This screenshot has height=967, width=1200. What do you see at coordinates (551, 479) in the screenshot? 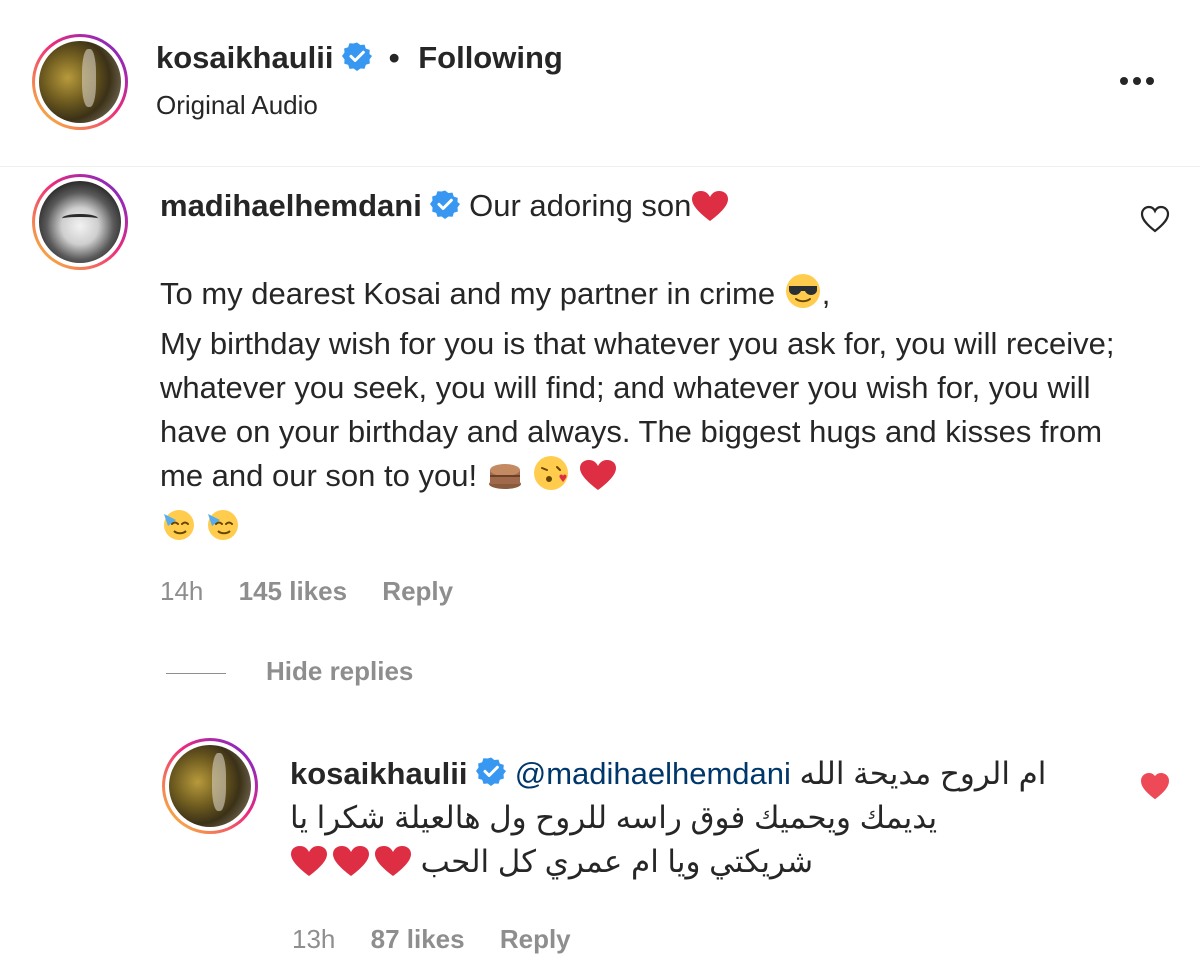
I see `face-blowing-kiss-emoji-icon` at bounding box center [551, 479].